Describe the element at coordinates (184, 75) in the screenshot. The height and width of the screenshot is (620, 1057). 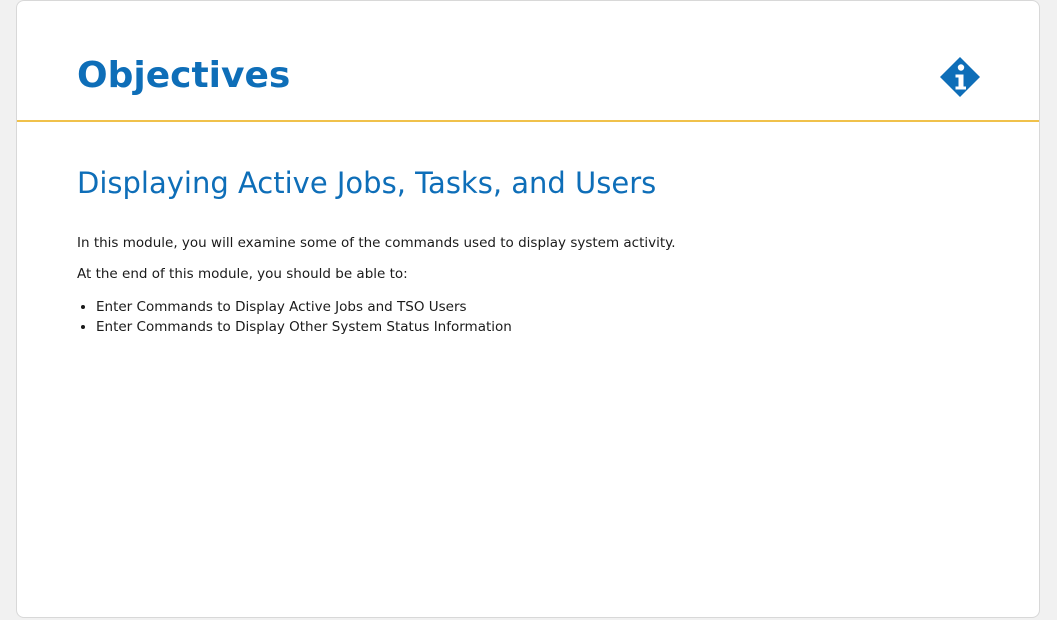
I see `page-title: Objectives` at that location.